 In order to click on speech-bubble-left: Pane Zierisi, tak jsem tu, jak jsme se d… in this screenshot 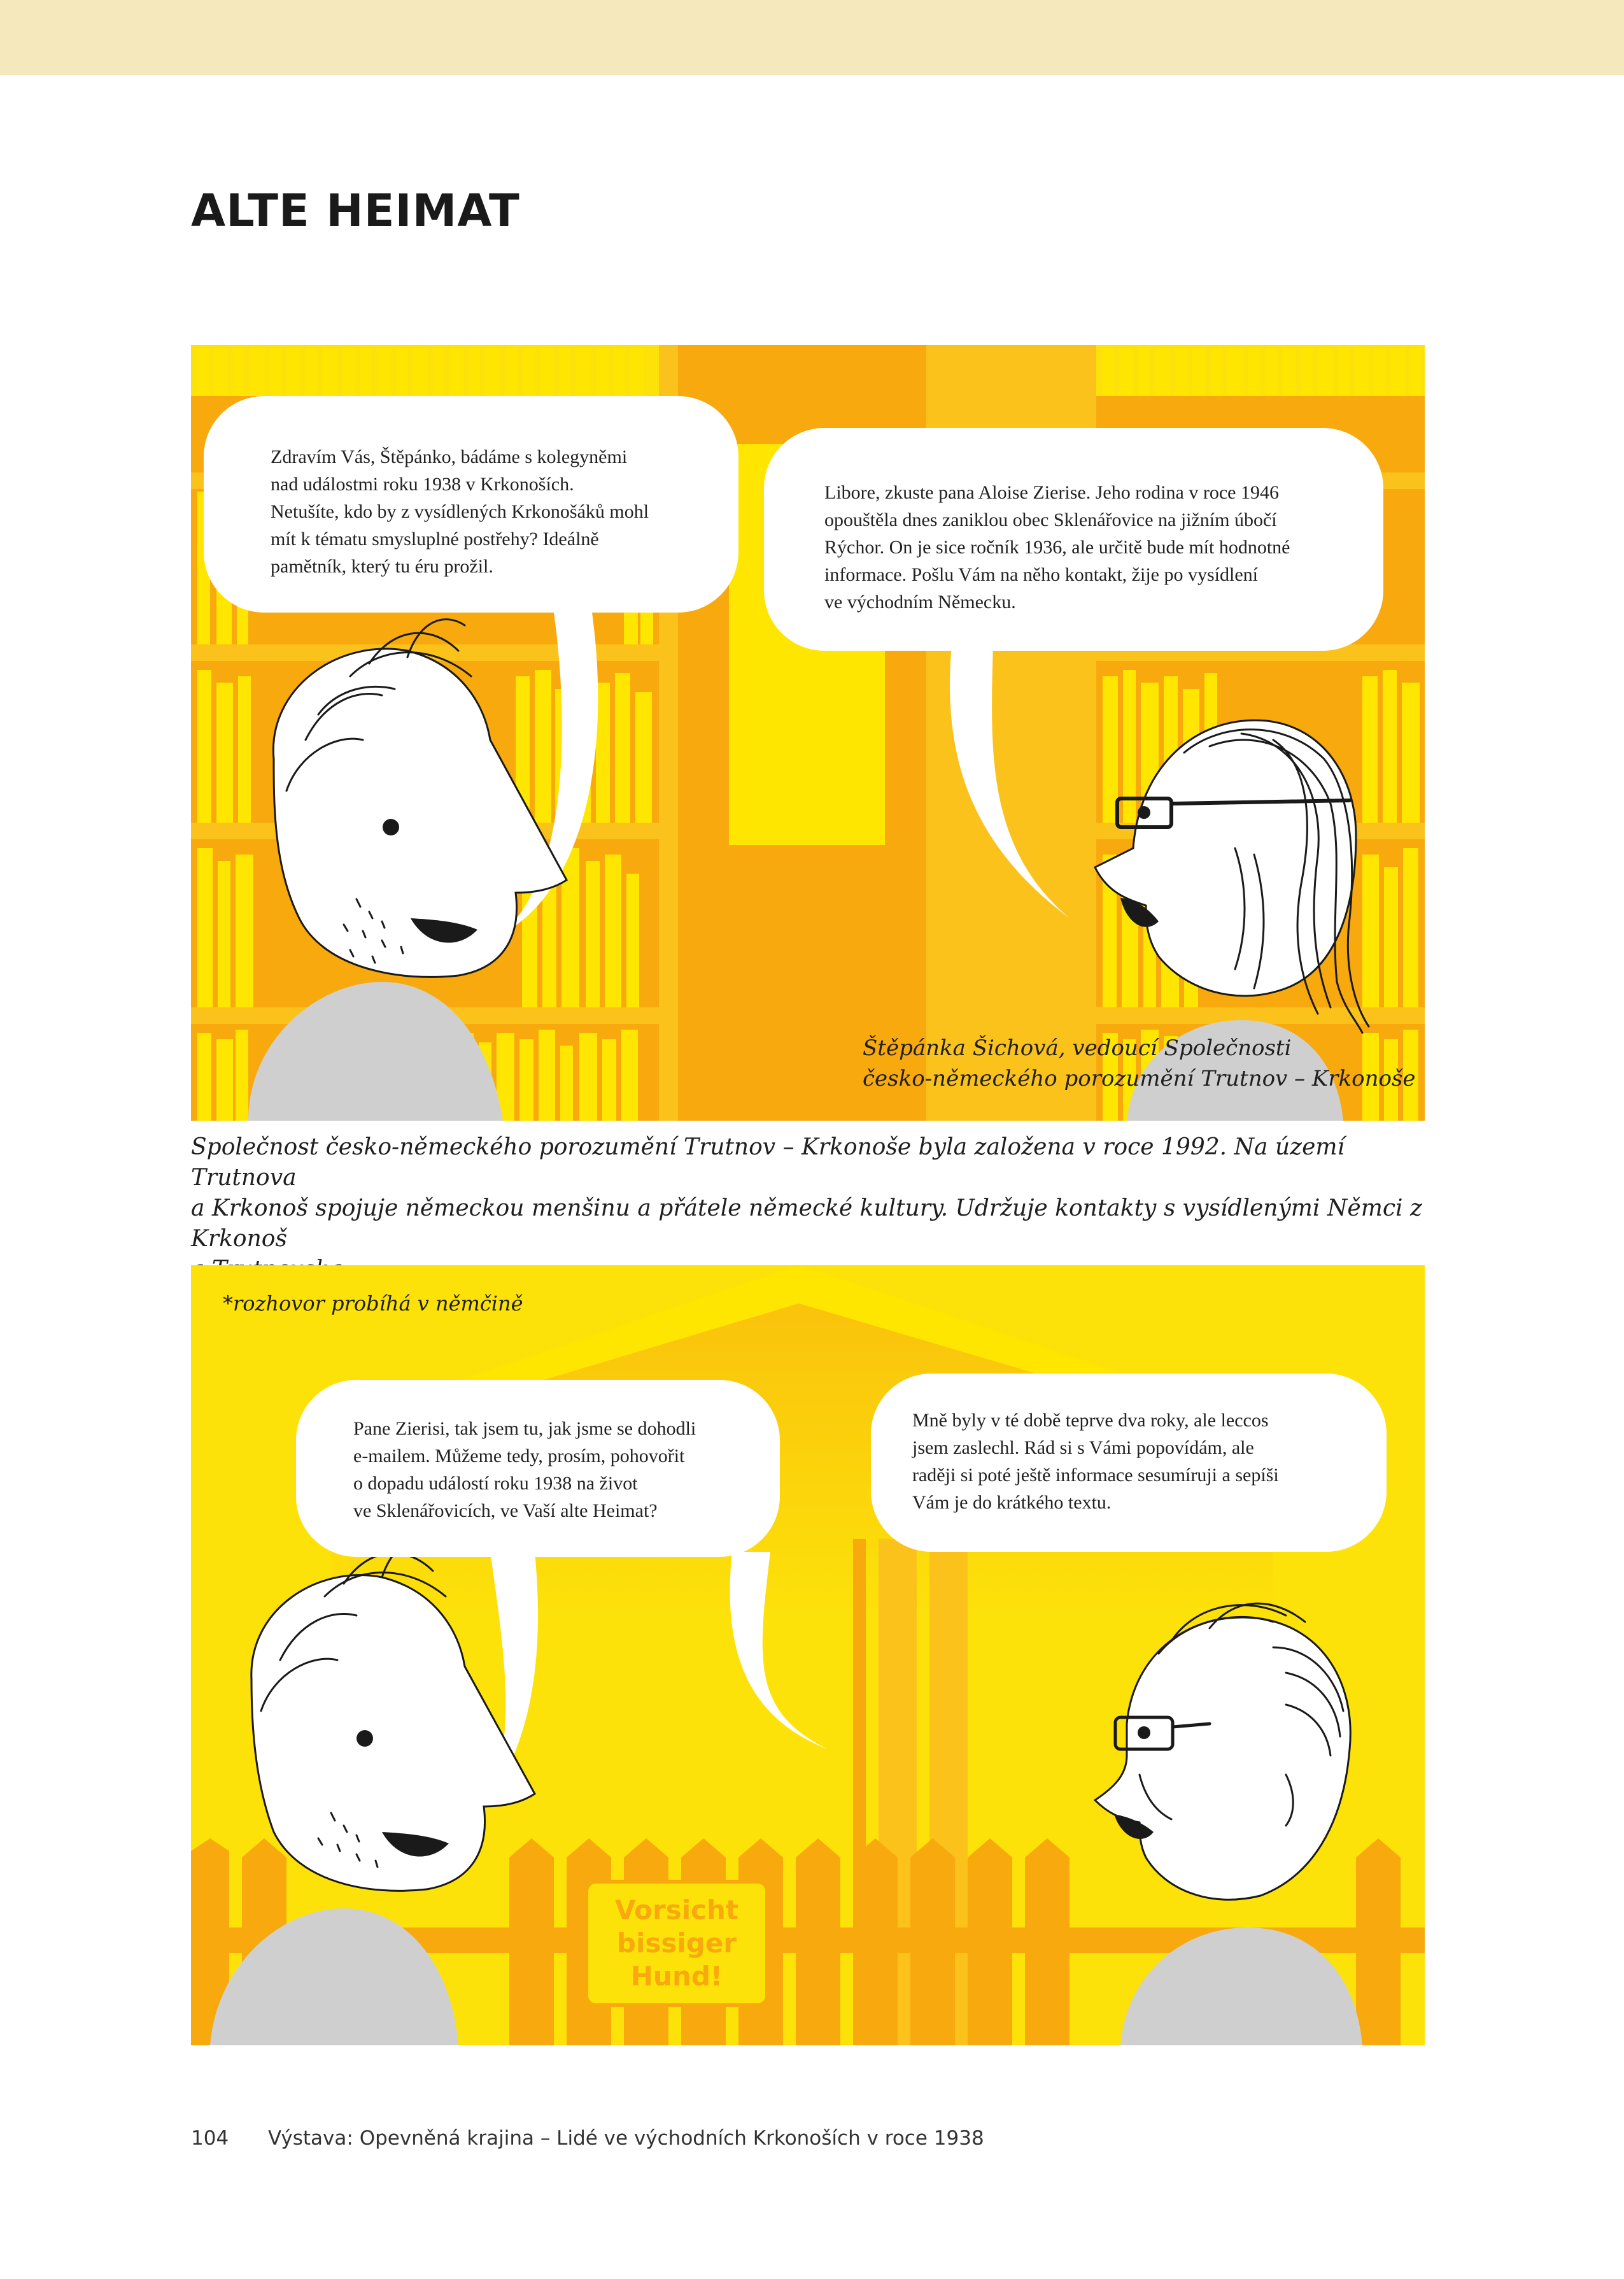, I will do `click(538, 1468)`.